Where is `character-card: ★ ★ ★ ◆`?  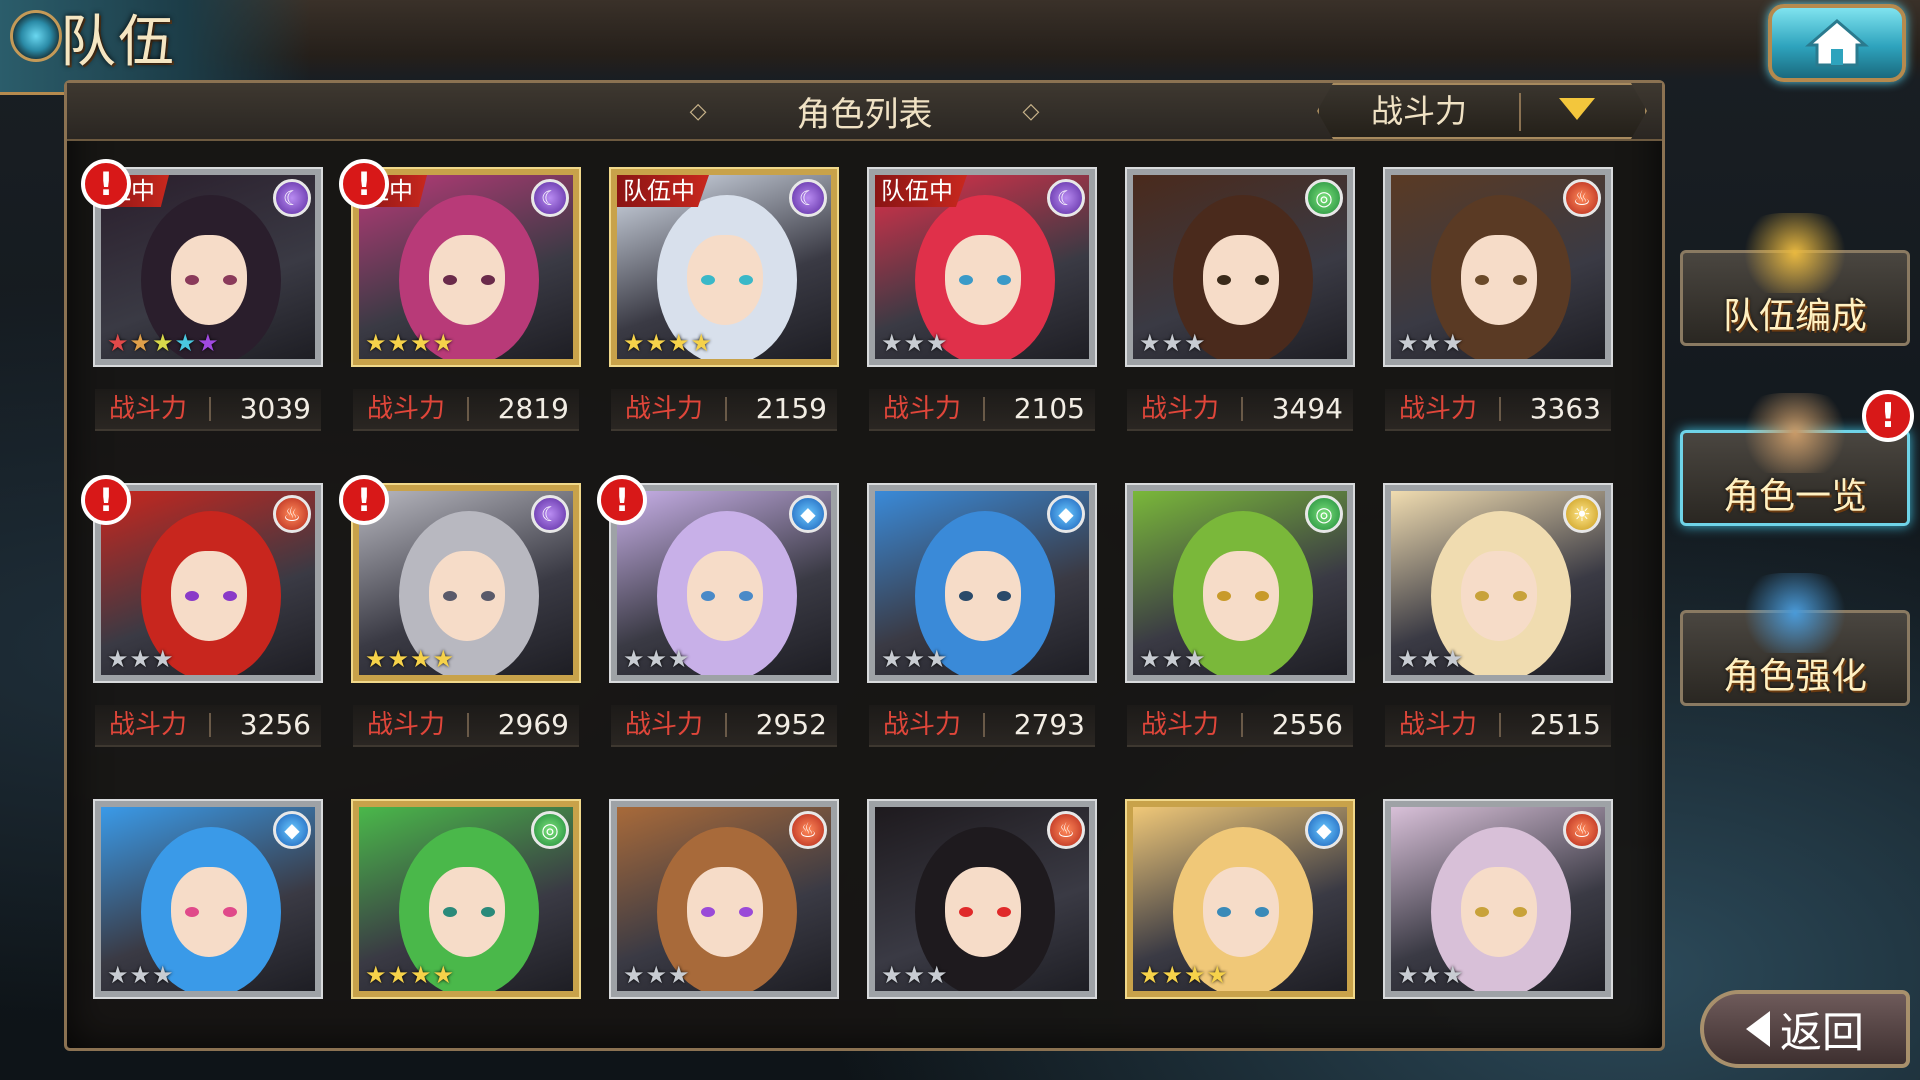
character-card: ★ ★ ★ ◆ is located at coordinates (208, 917).